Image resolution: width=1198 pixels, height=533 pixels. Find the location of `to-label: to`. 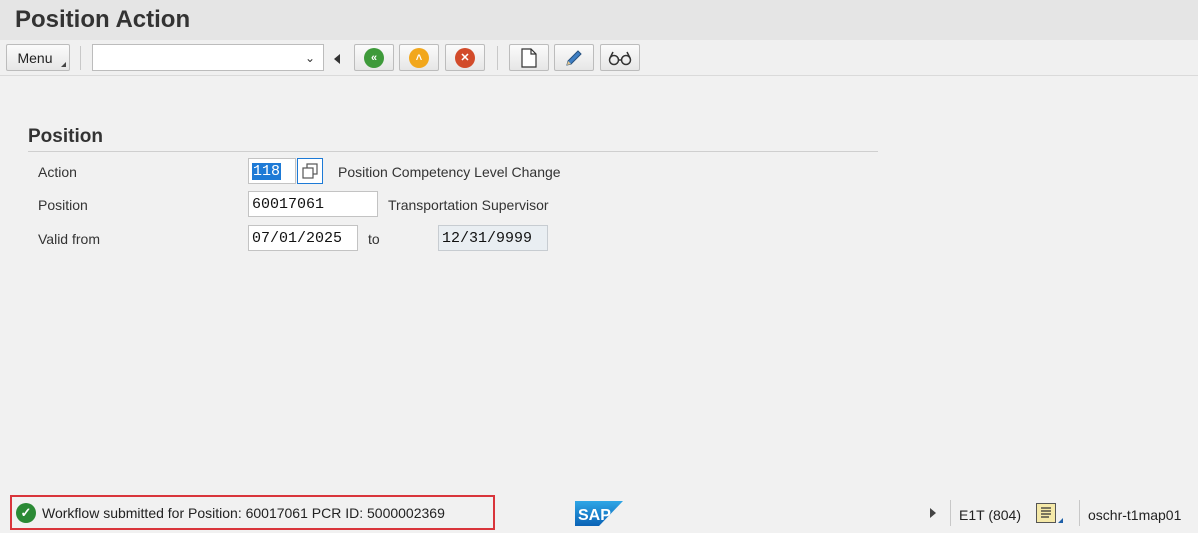

to-label: to is located at coordinates (374, 239).